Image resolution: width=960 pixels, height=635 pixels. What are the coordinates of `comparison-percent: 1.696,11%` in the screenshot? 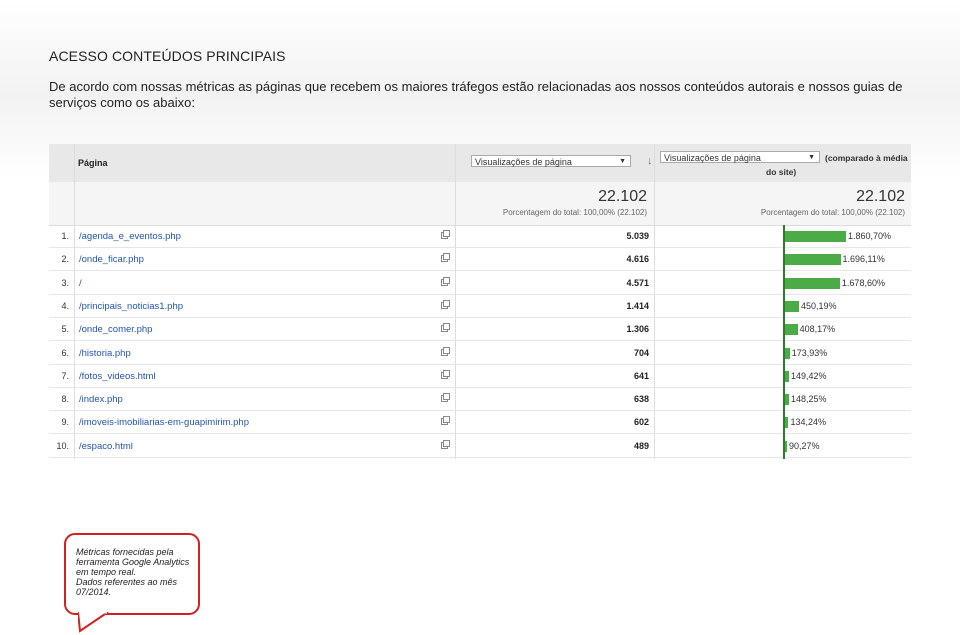 It's located at (863, 259).